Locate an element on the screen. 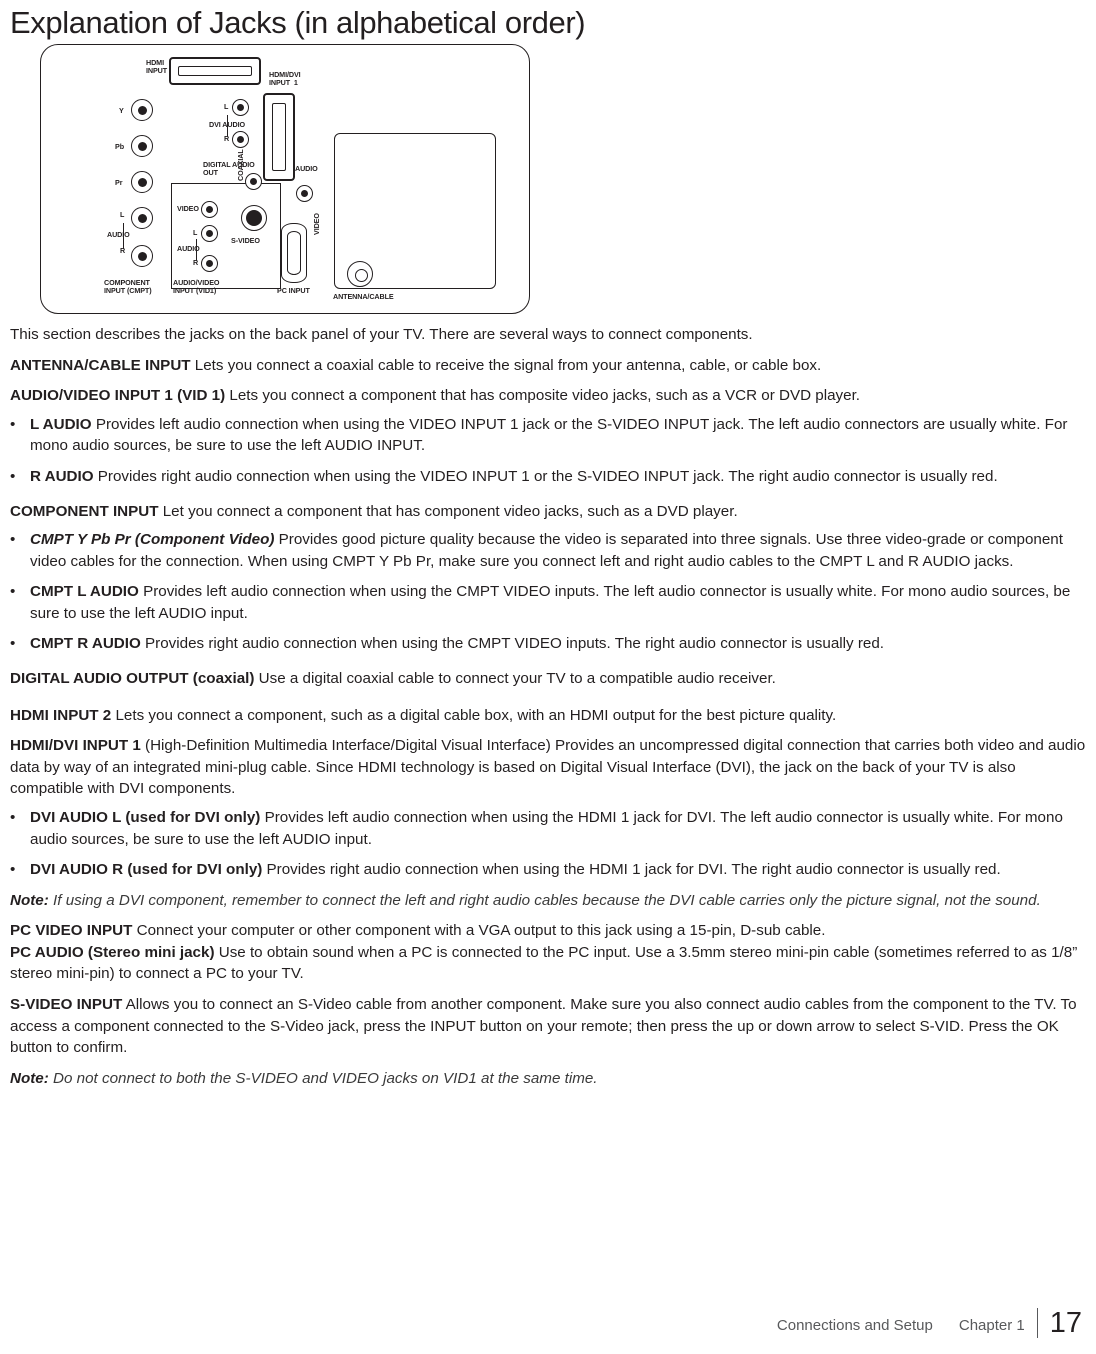 The width and height of the screenshot is (1096, 1354). r-audio-term: R AUDIO is located at coordinates (62, 476).